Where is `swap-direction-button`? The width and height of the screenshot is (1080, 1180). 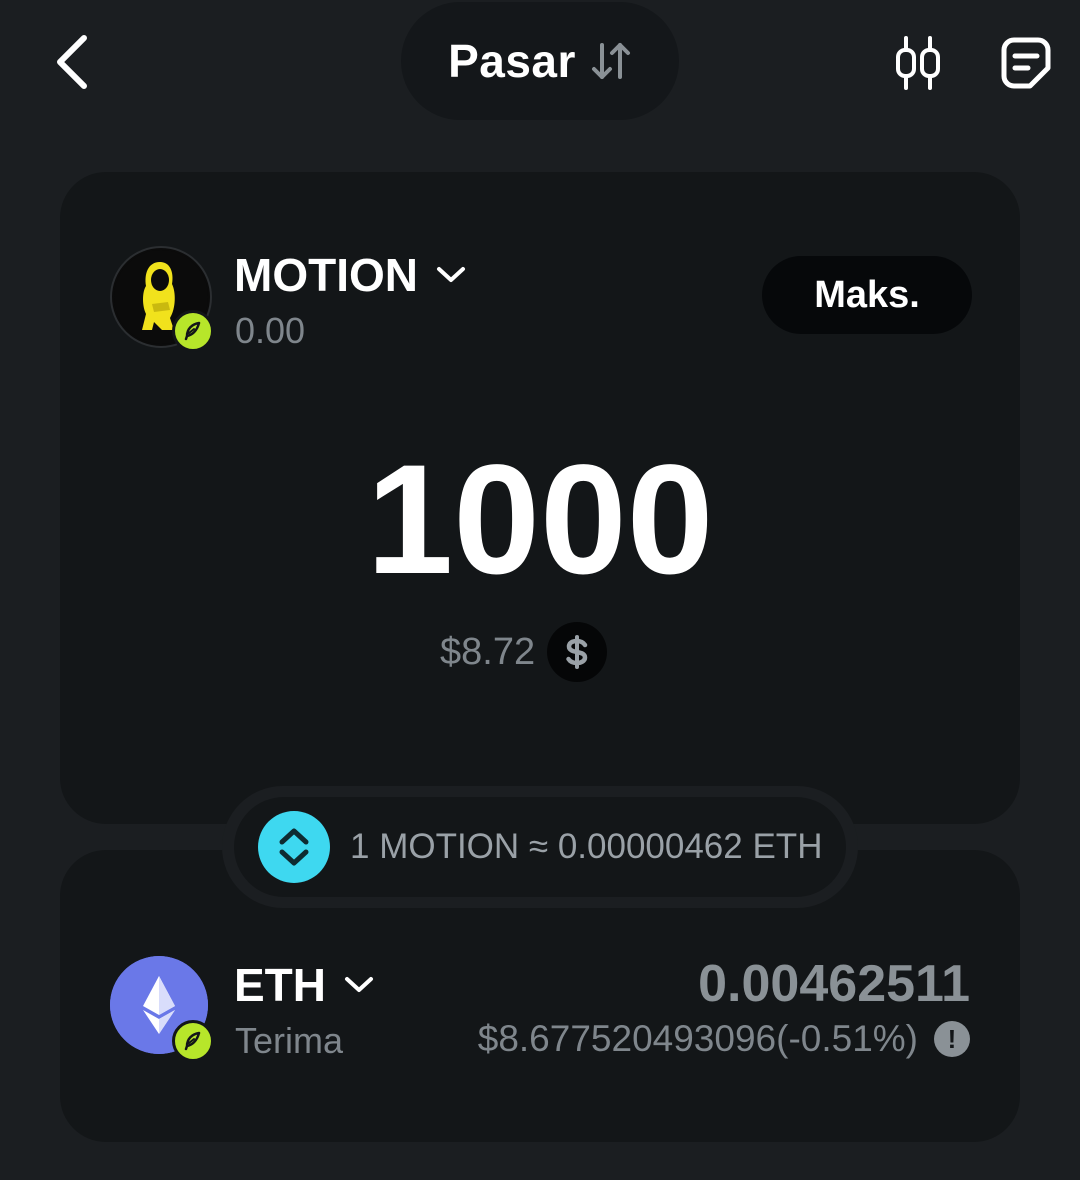 swap-direction-button is located at coordinates (294, 847).